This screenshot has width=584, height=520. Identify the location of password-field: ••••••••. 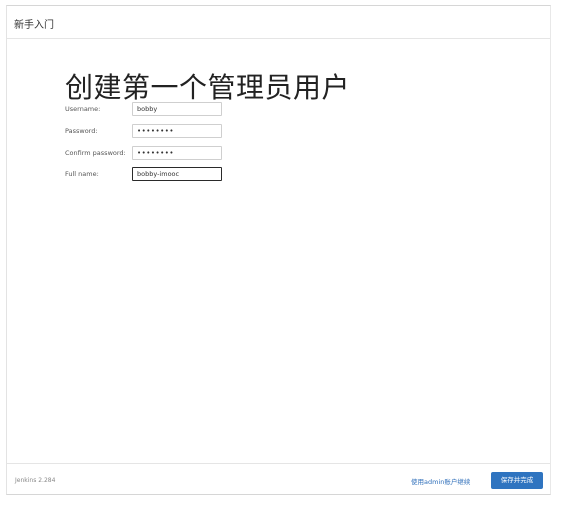
(177, 131).